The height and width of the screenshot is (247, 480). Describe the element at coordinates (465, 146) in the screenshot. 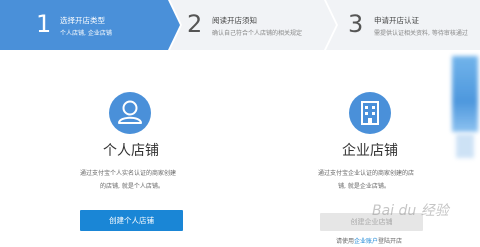

I see `blurred-side-widget` at that location.